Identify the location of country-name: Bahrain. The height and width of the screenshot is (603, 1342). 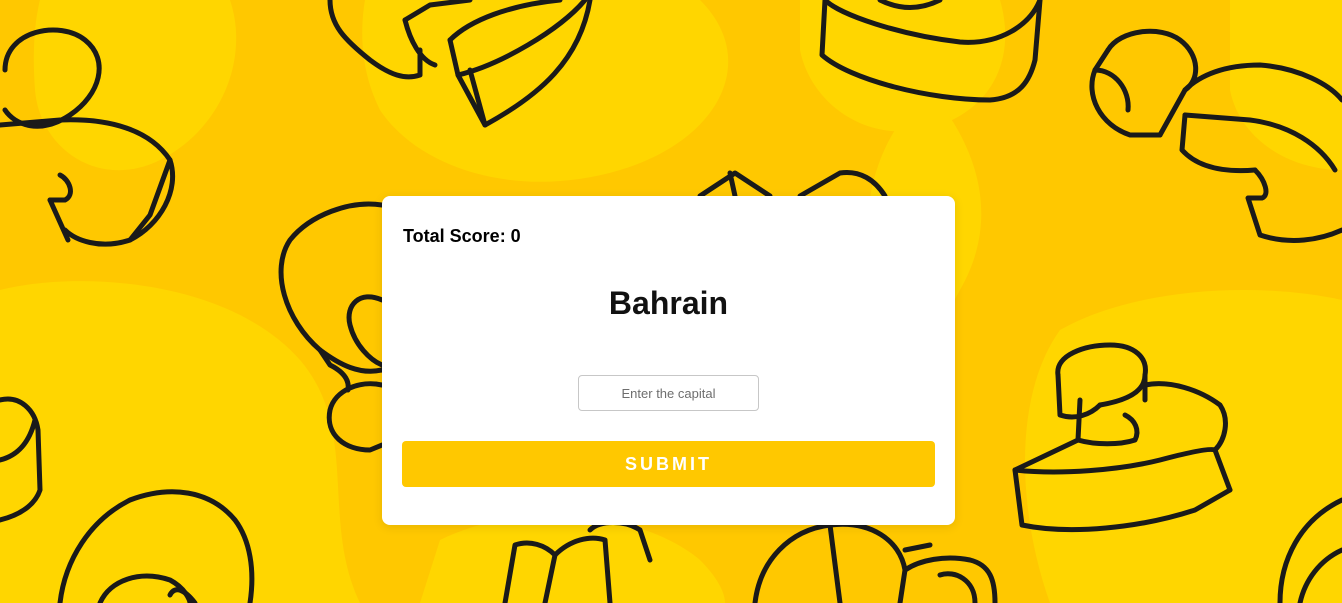
(668, 303).